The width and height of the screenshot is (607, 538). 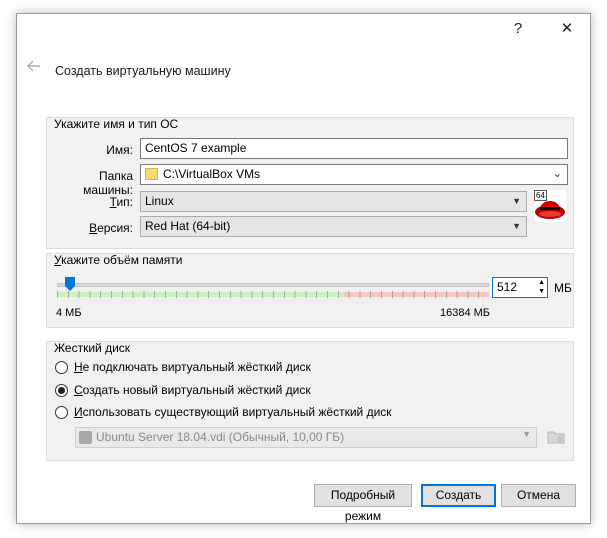 What do you see at coordinates (108, 183) in the screenshot?
I see `folder-label: Папка машины:` at bounding box center [108, 183].